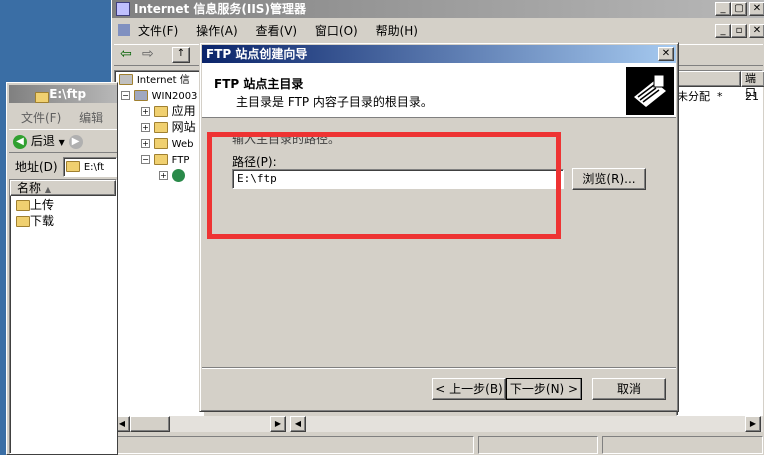  Describe the element at coordinates (438, 424) in the screenshot. I see `iis-horizontal-scrollbar: ◀ ▶ ◀ ▶` at that location.